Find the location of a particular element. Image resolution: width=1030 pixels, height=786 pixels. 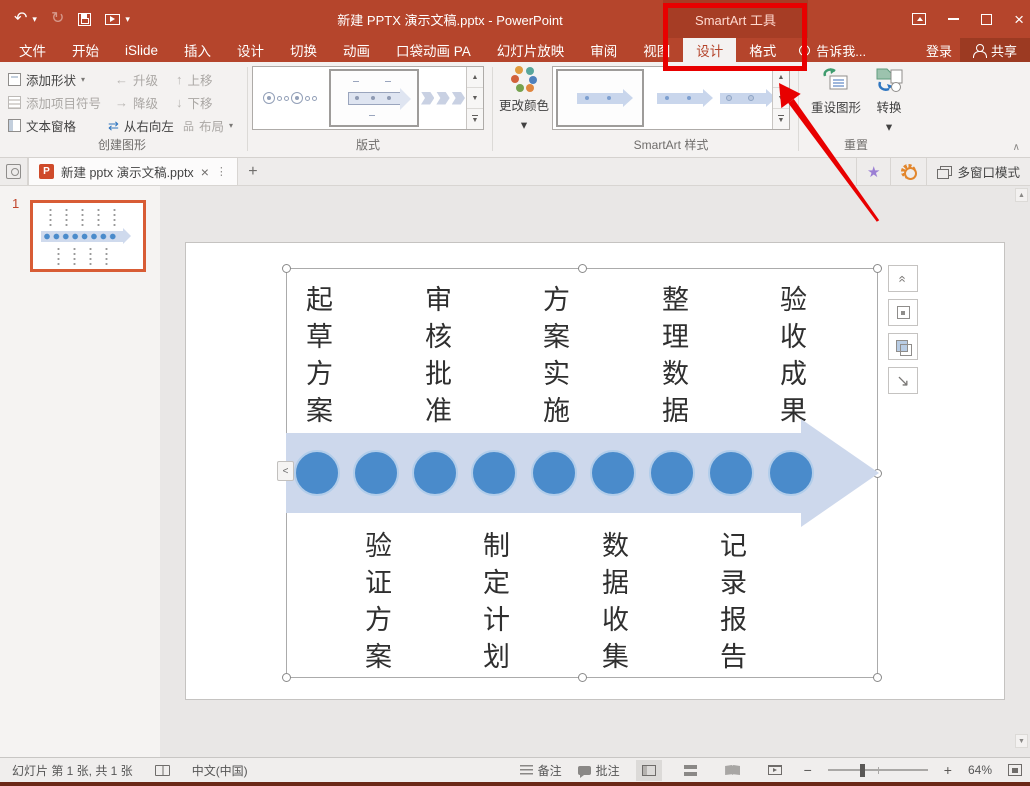

resize-tool-button: ↘ is located at coordinates (903, 380).